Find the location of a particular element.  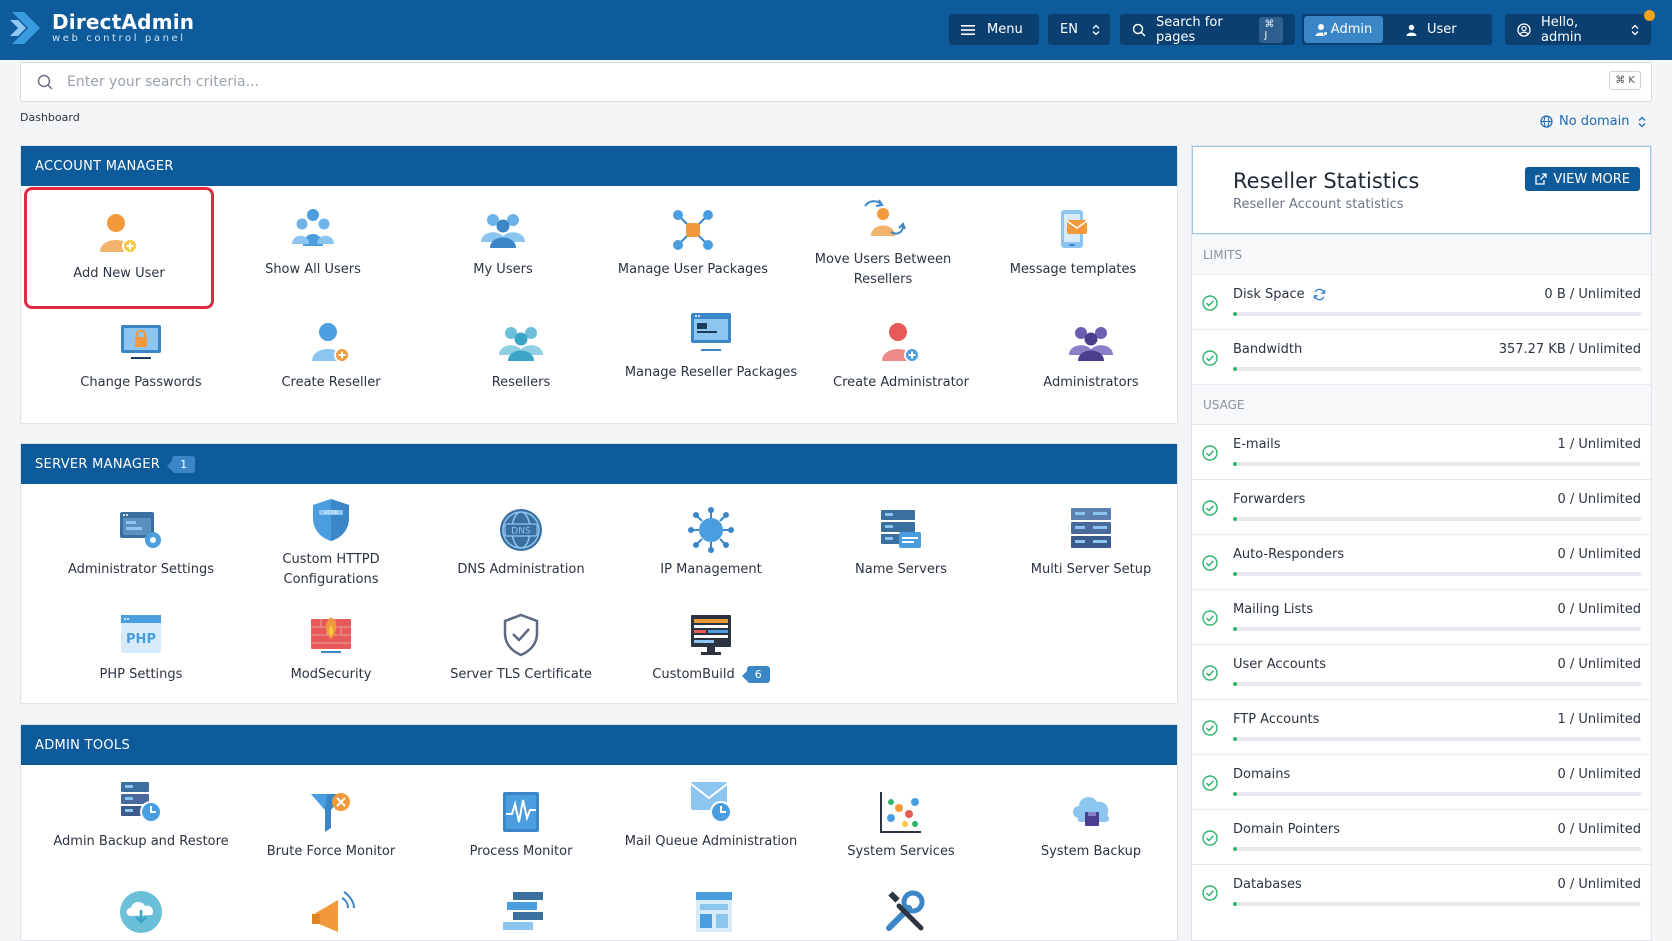

tile-label: Add New User is located at coordinates (119, 273).